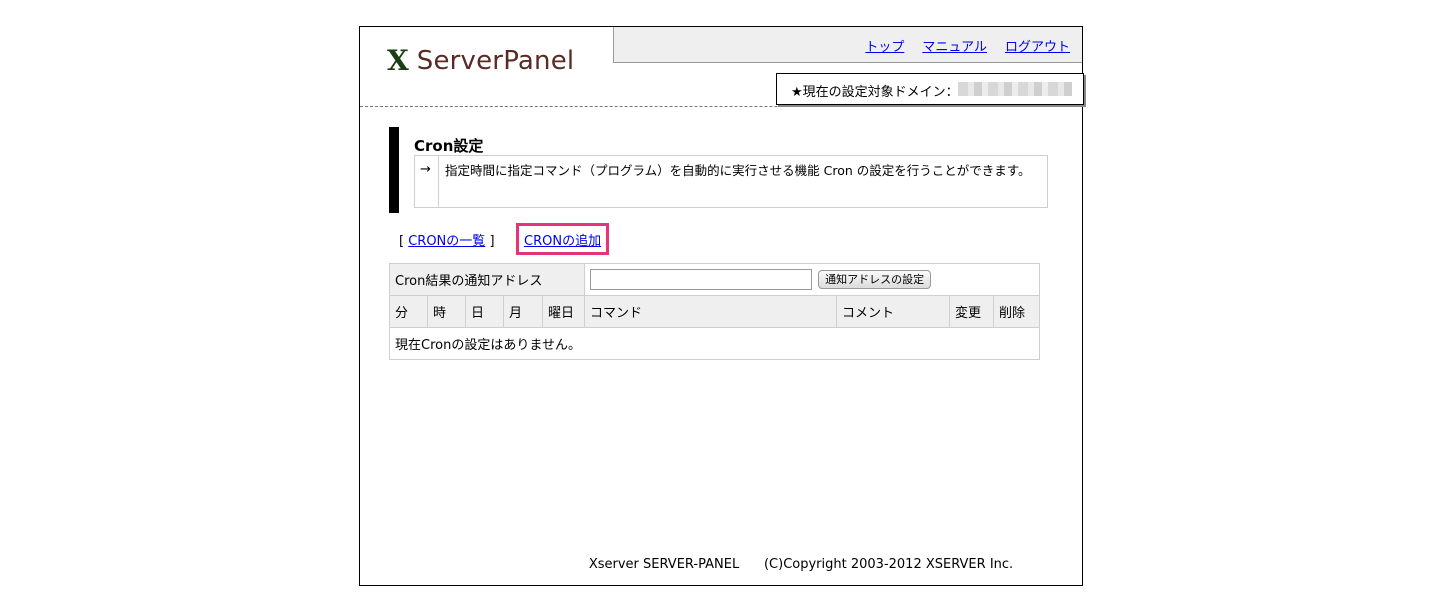 This screenshot has width=1440, height=615. Describe the element at coordinates (701, 279) in the screenshot. I see `notify-address-input` at that location.